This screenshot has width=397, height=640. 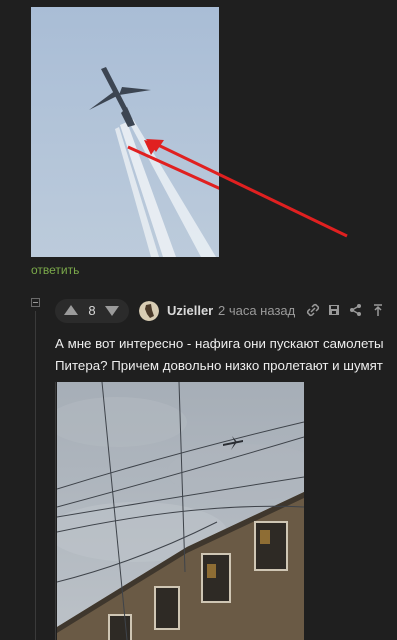 I want to click on inner-thread-line, so click(x=55, y=511).